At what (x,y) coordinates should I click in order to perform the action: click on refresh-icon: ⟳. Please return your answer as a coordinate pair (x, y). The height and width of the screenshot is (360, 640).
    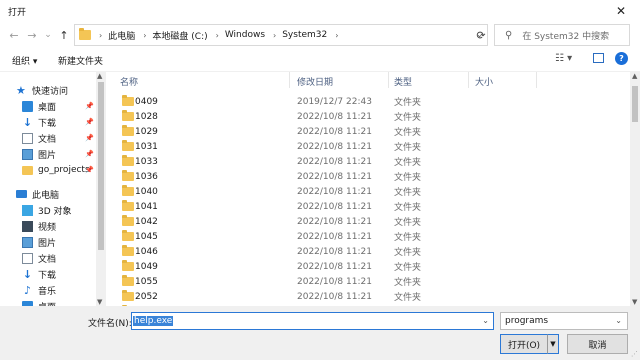
    Looking at the image, I should click on (481, 35).